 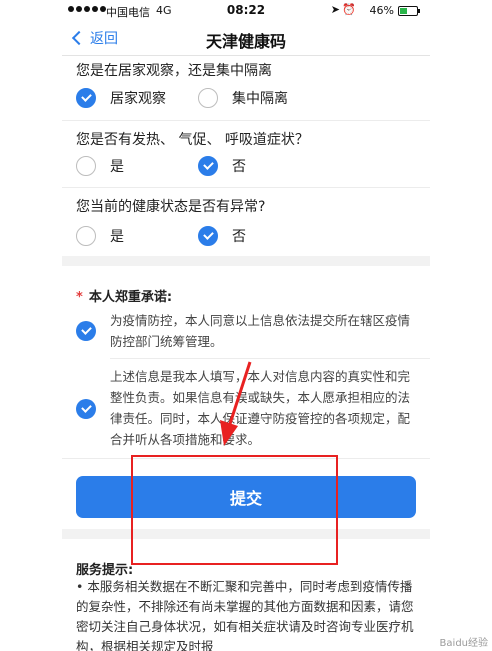 I want to click on option-label: 居家观察, so click(x=138, y=99).